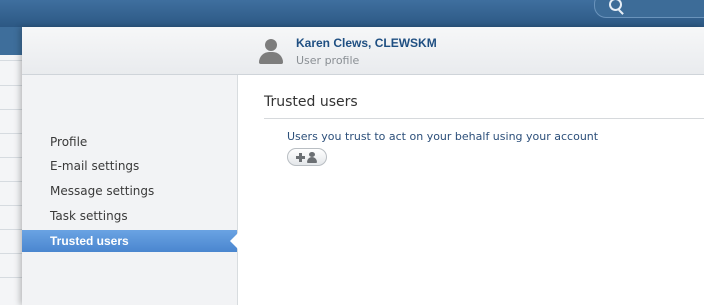  What do you see at coordinates (271, 45) in the screenshot?
I see `avatar-head` at bounding box center [271, 45].